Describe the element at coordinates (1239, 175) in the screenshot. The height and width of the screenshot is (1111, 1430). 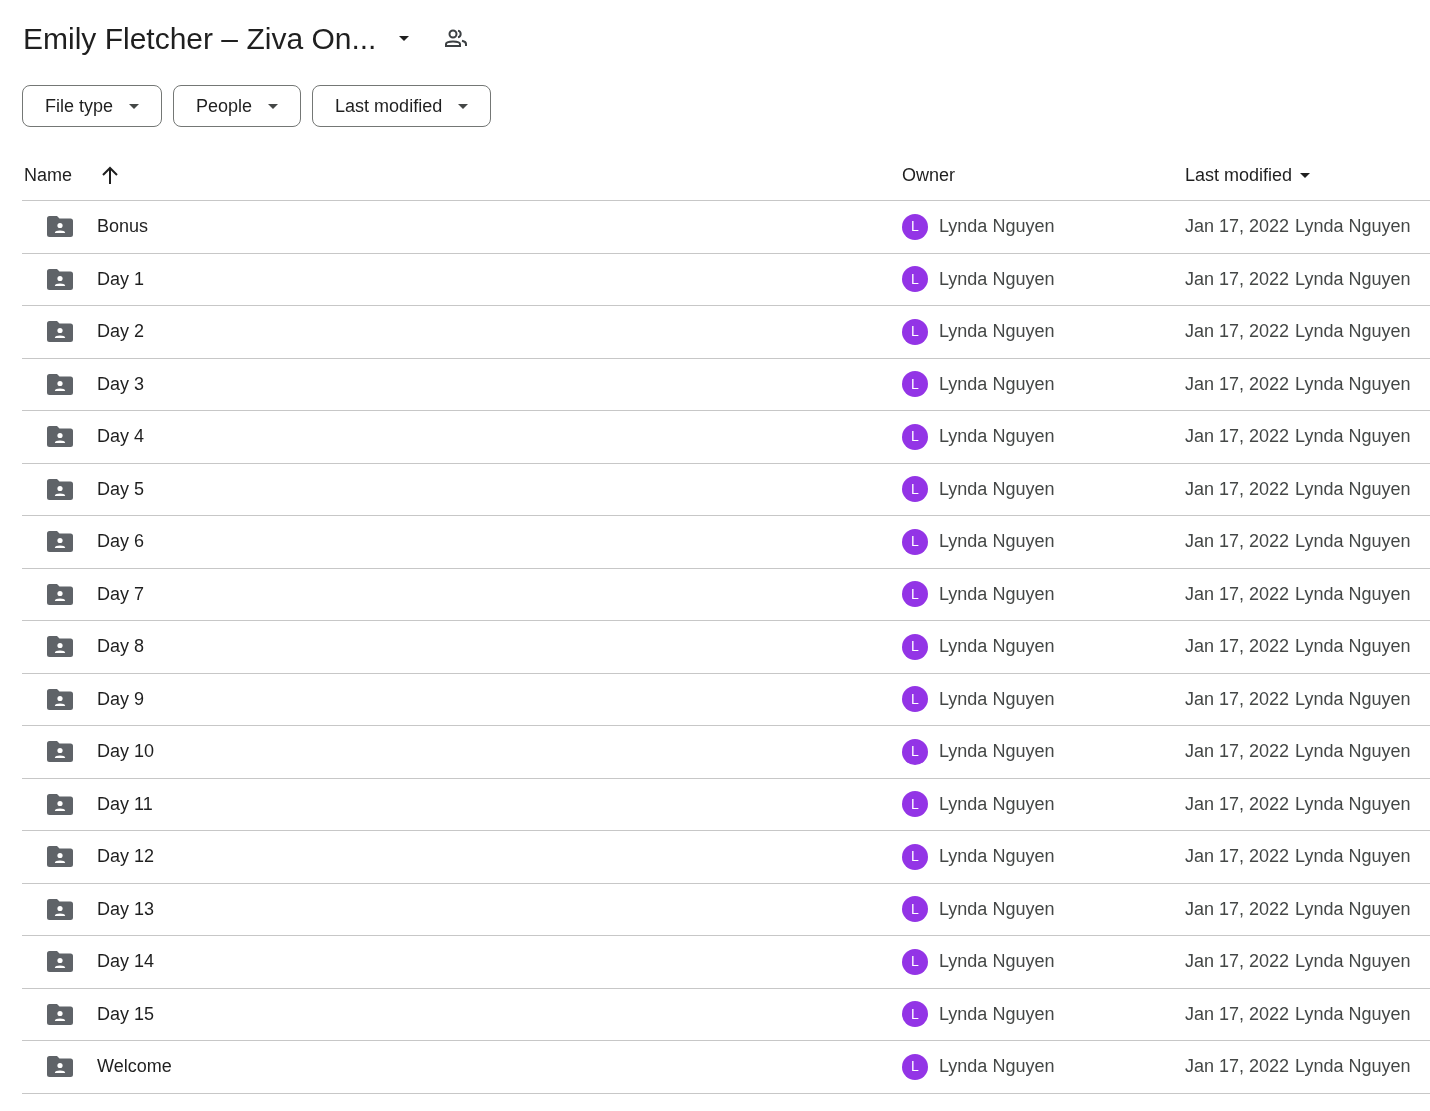
I see `column-header: Last modified` at that location.